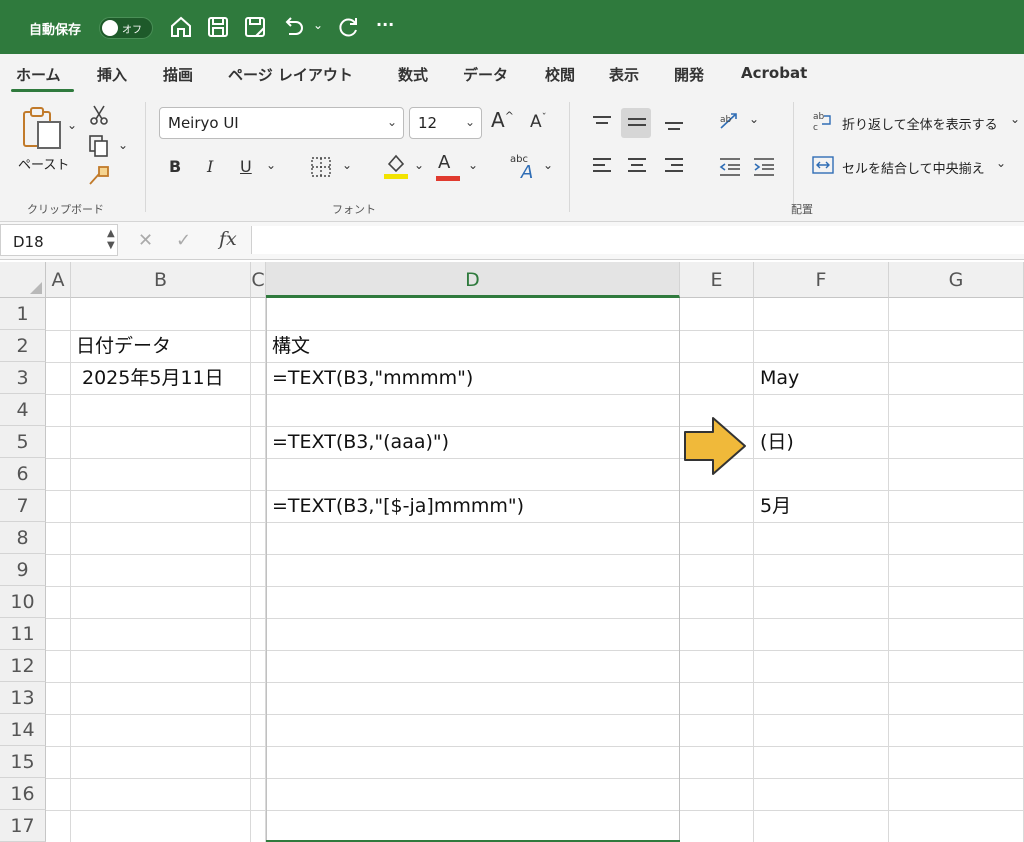  I want to click on row-header: 7, so click(23, 506).